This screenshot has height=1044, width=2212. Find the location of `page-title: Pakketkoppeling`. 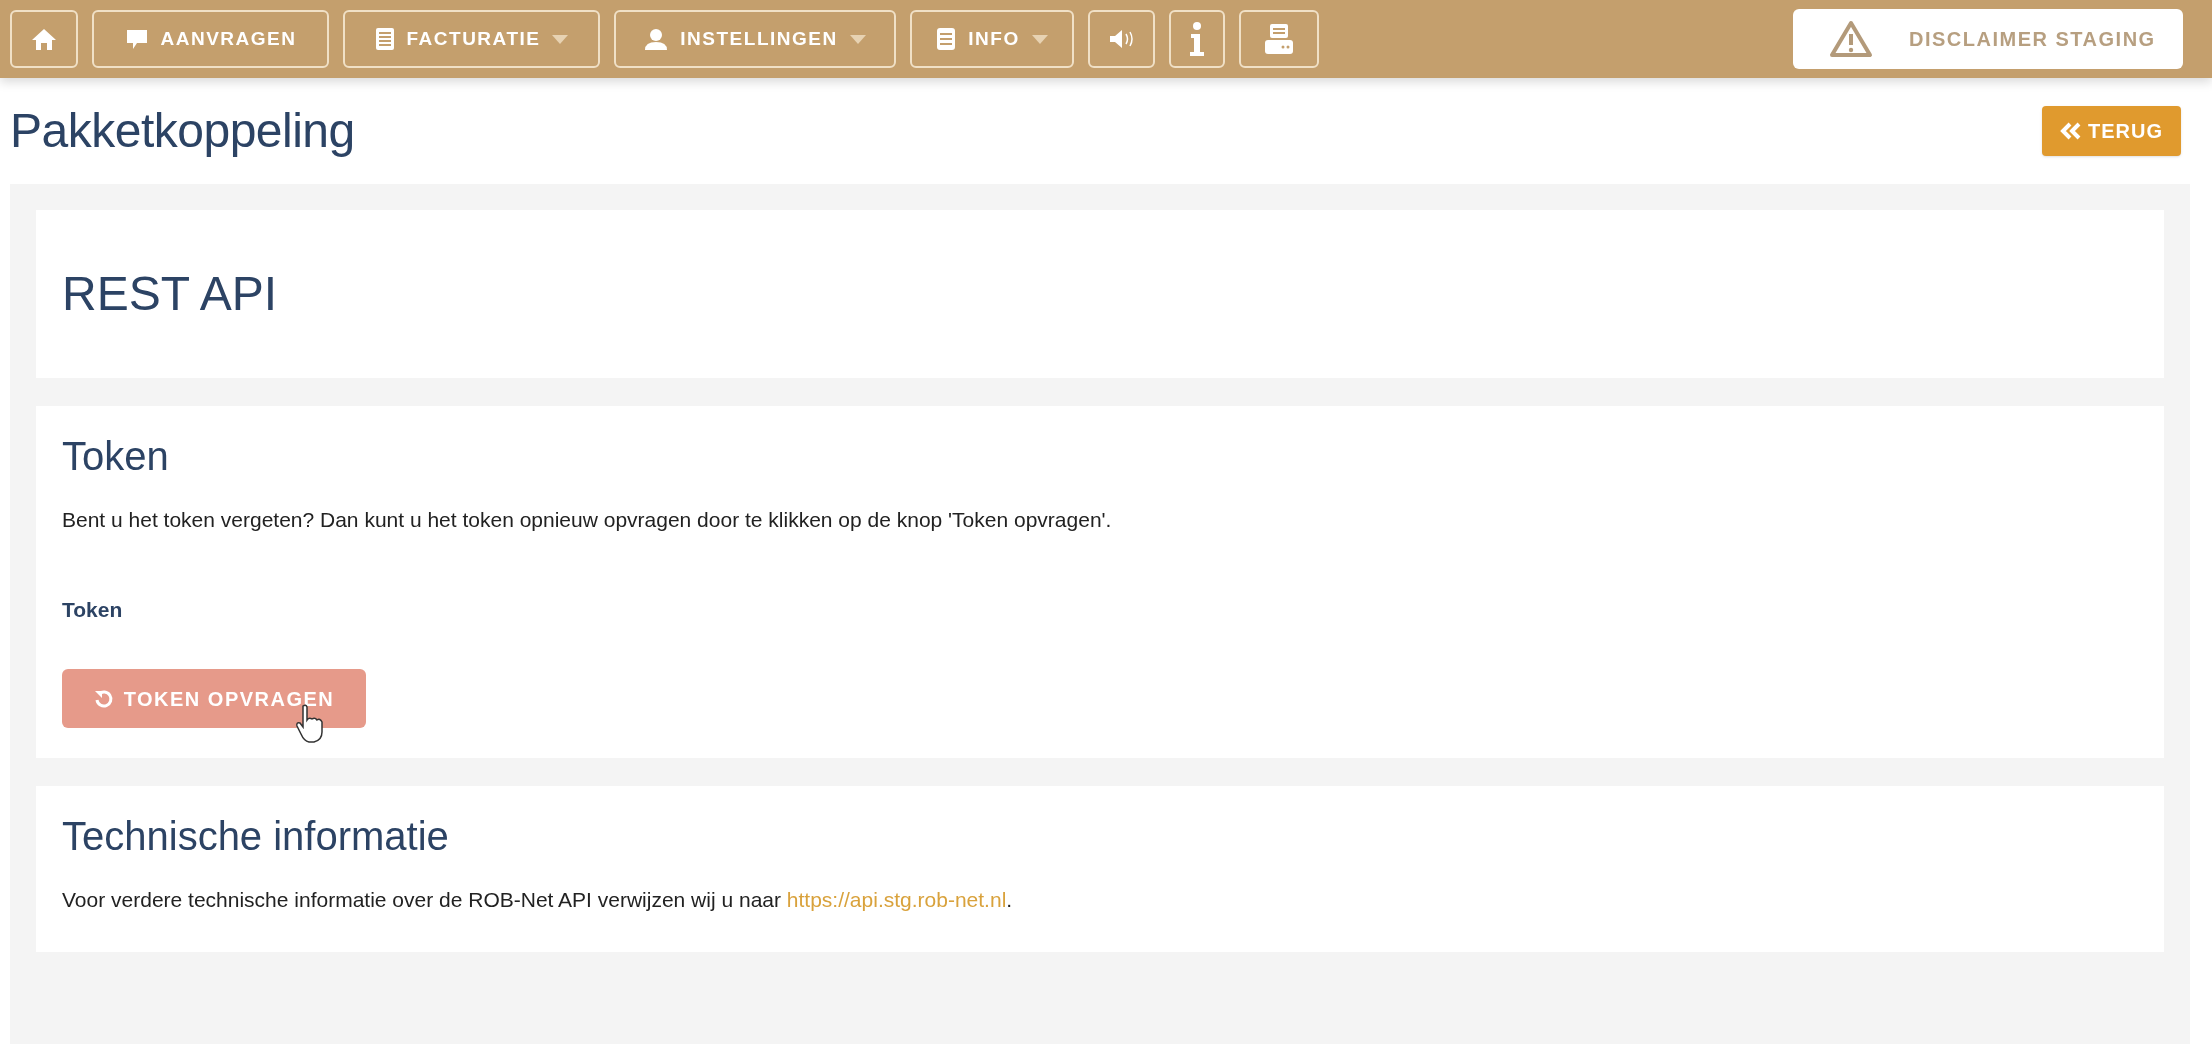

page-title: Pakketkoppeling is located at coordinates (182, 131).